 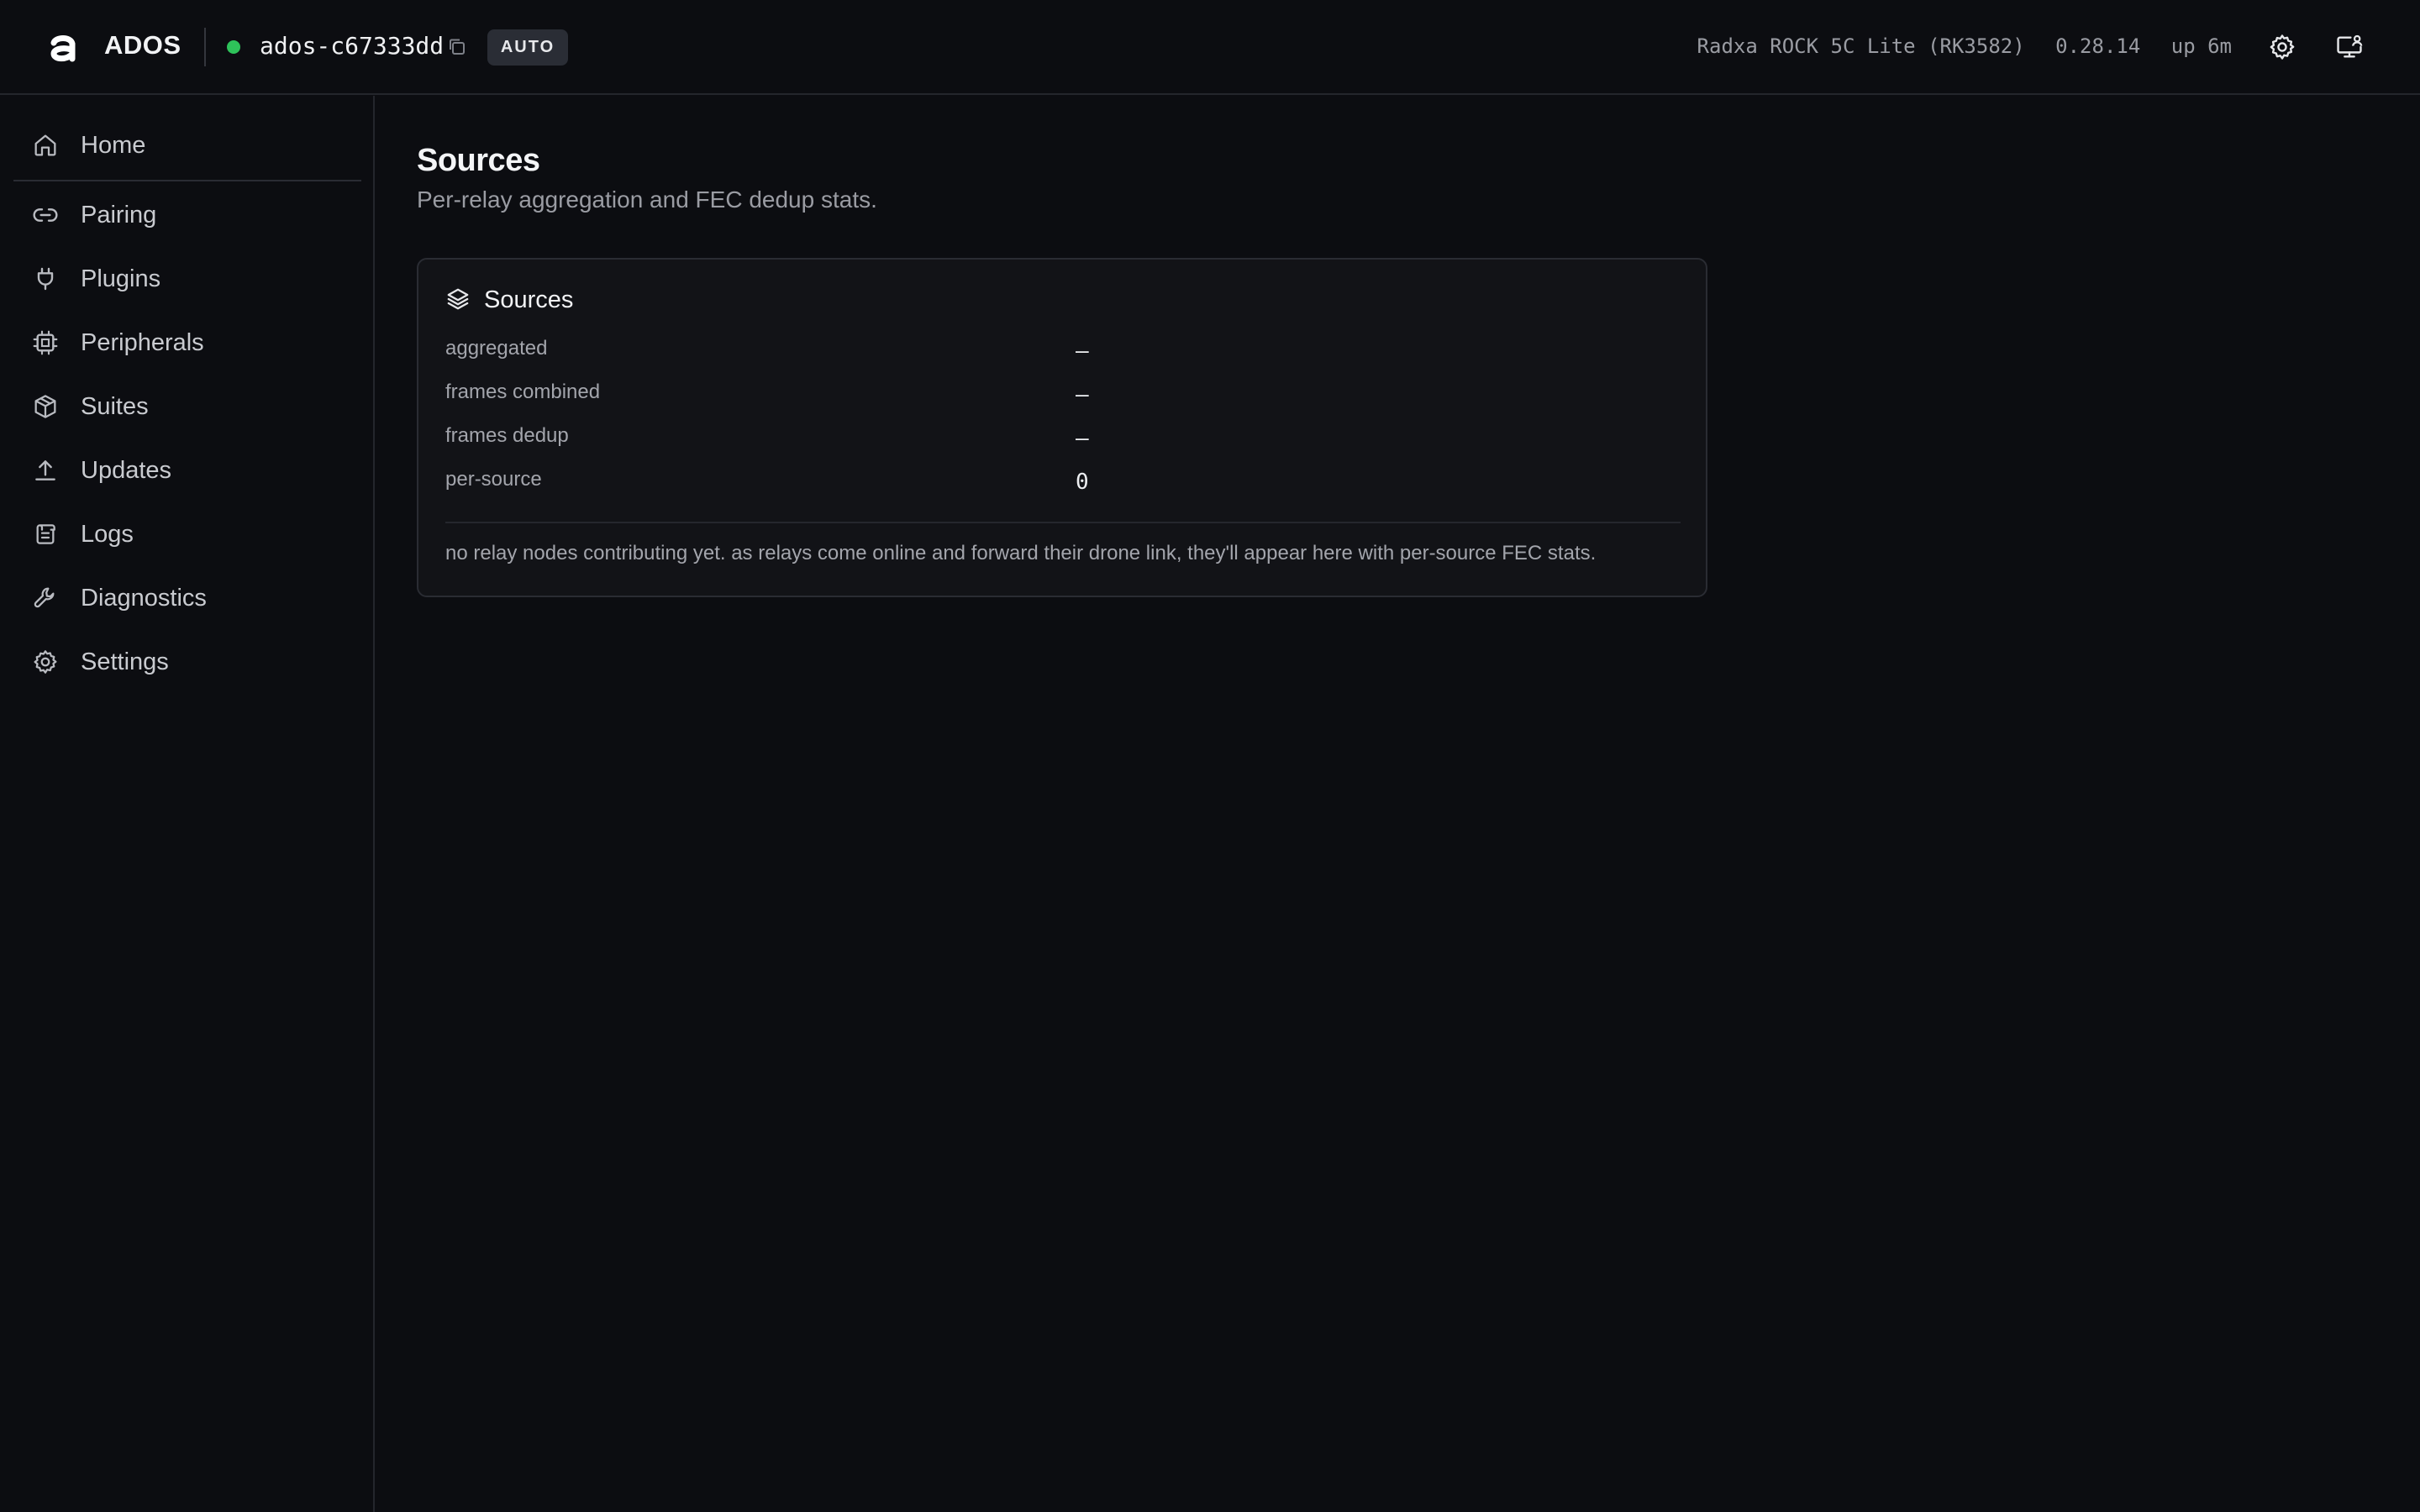 What do you see at coordinates (187, 662) in the screenshot?
I see `sidebar-item-settings: Settings` at bounding box center [187, 662].